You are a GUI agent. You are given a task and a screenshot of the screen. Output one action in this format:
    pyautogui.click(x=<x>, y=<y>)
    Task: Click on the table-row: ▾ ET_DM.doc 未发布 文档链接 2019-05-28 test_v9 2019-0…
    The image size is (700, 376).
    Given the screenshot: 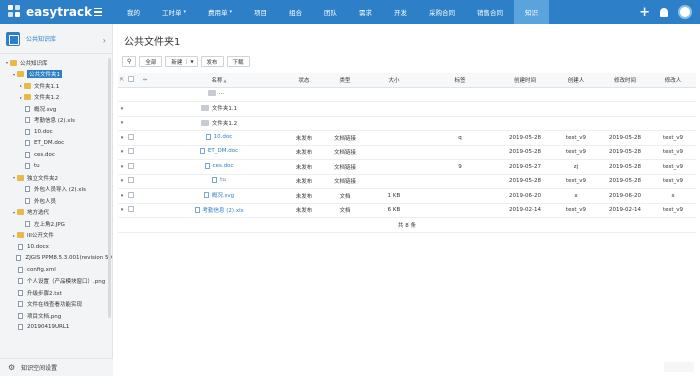 What is the action you would take?
    pyautogui.click(x=407, y=152)
    